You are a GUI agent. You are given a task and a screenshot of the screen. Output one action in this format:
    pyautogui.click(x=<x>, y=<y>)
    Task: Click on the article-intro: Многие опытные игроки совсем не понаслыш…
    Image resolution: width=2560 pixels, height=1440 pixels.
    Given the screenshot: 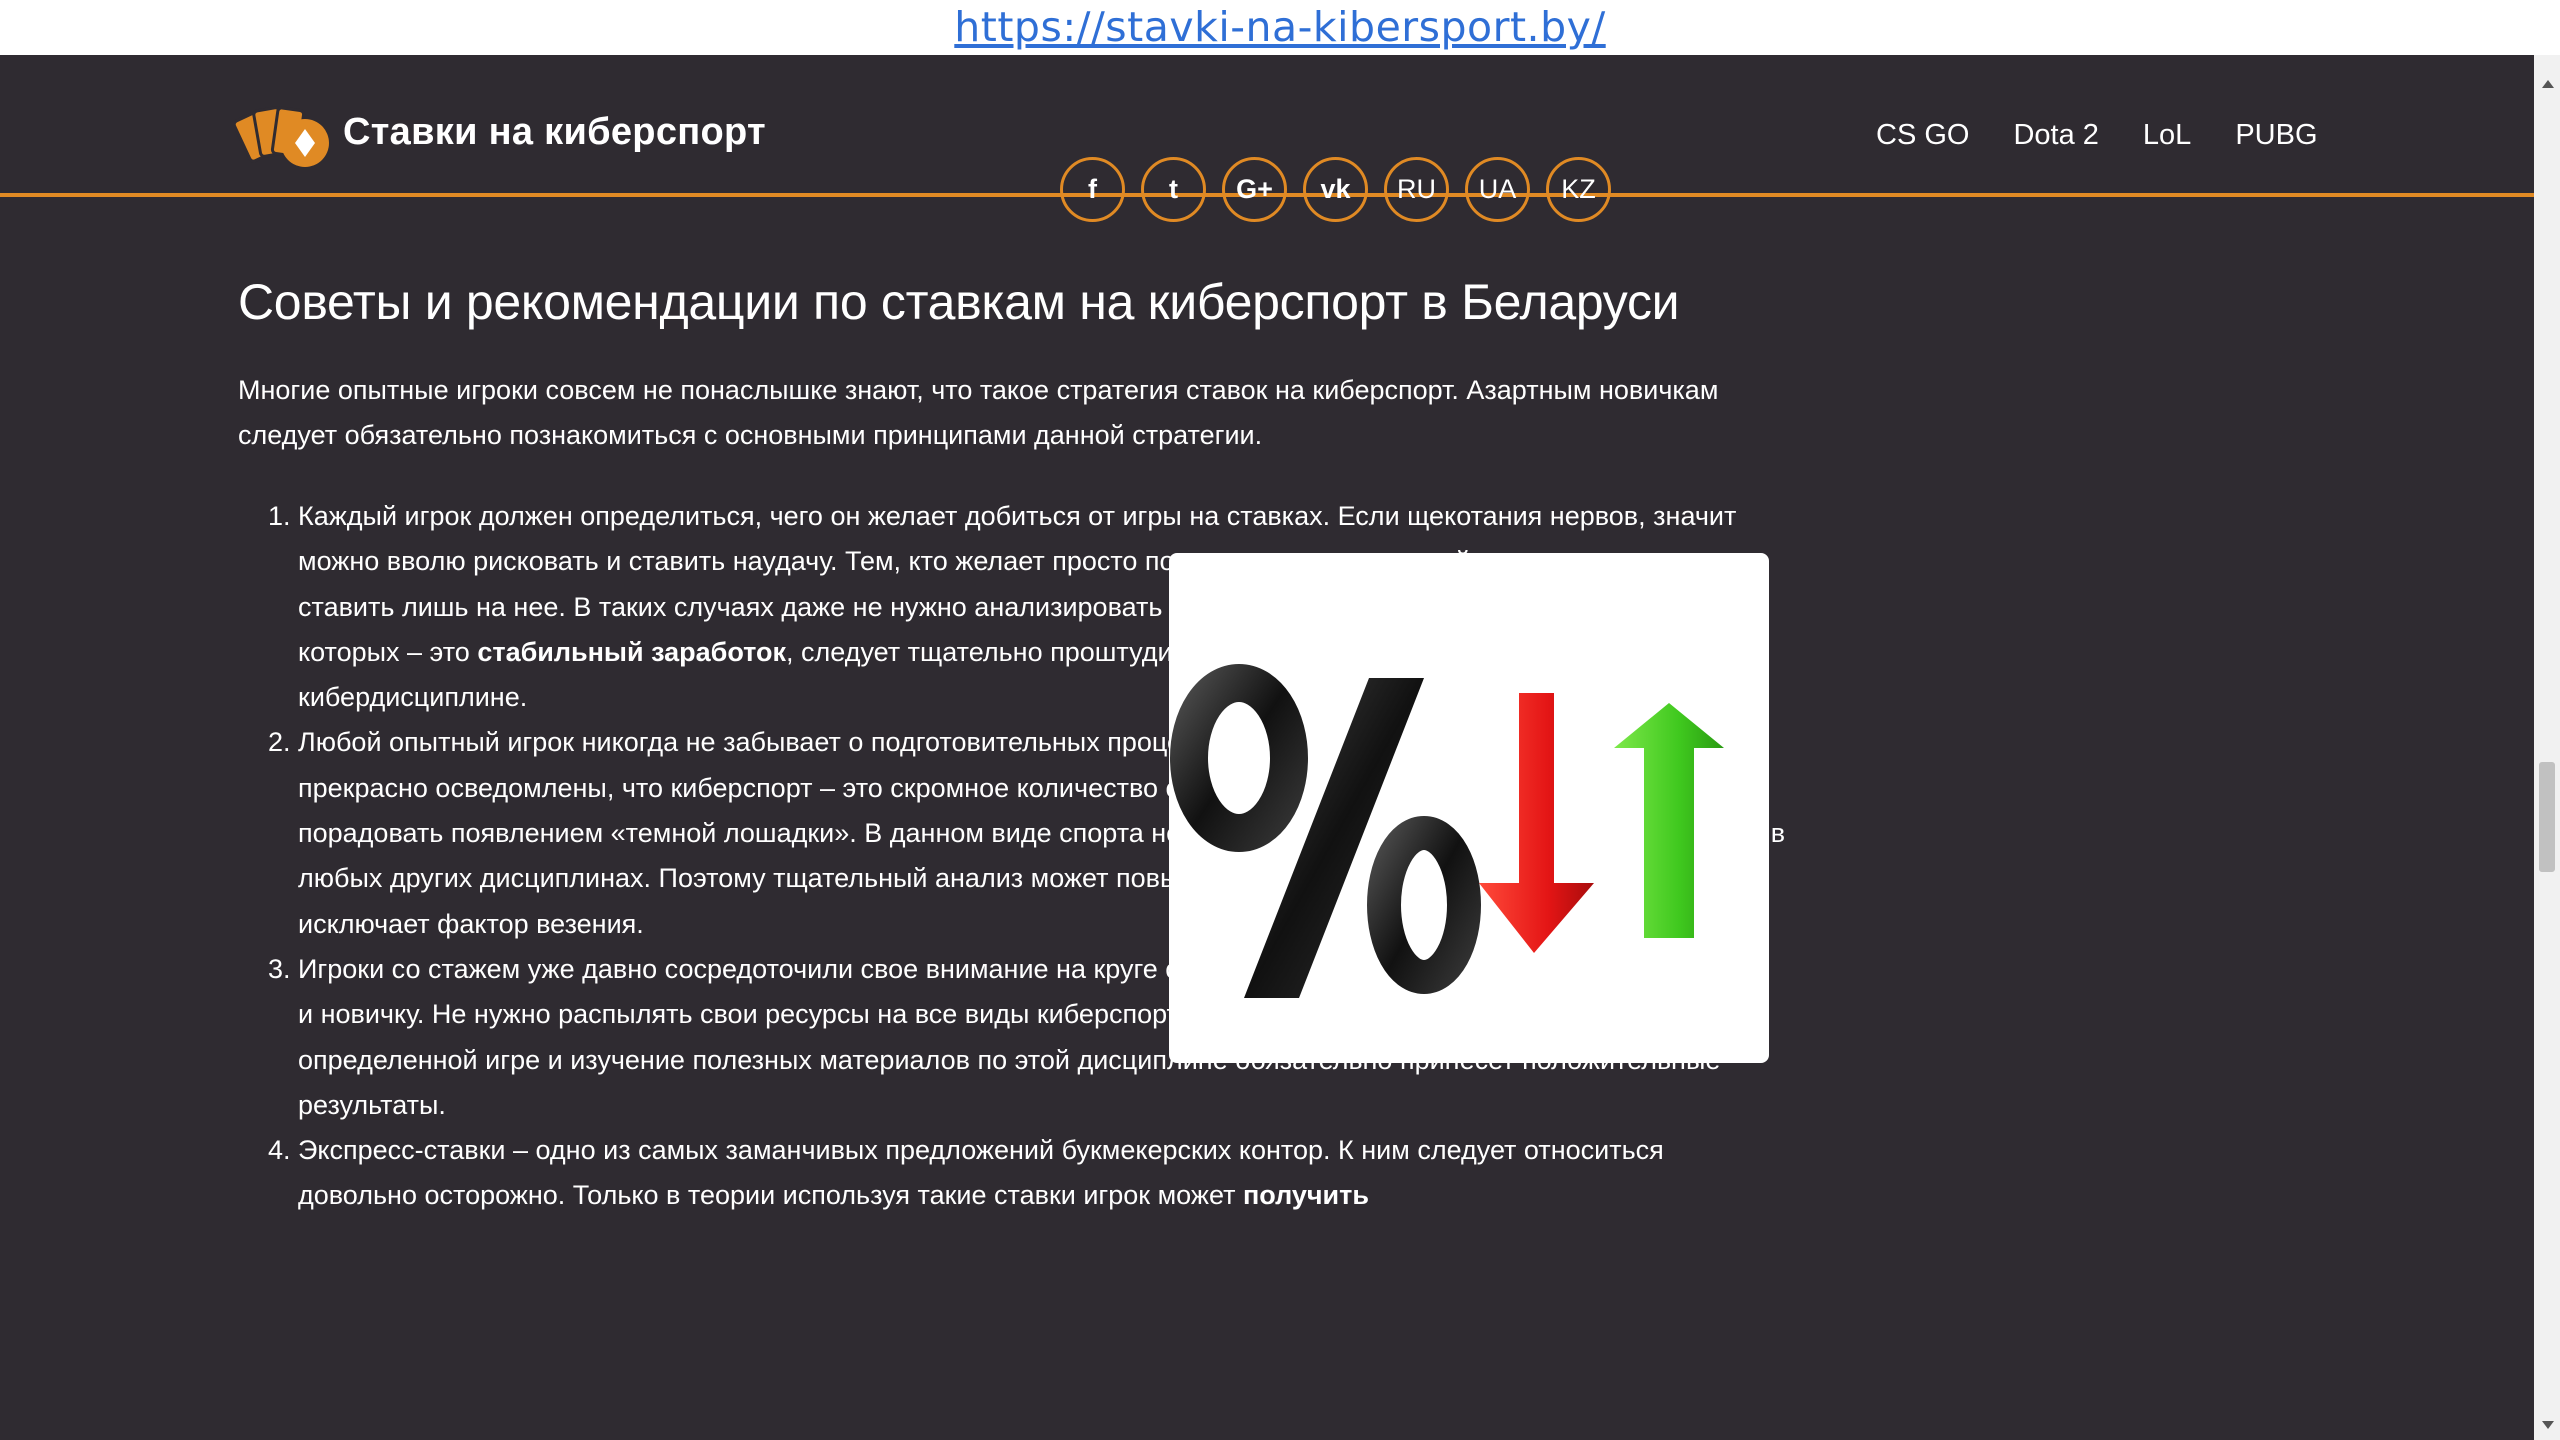 What is the action you would take?
    pyautogui.click(x=978, y=412)
    